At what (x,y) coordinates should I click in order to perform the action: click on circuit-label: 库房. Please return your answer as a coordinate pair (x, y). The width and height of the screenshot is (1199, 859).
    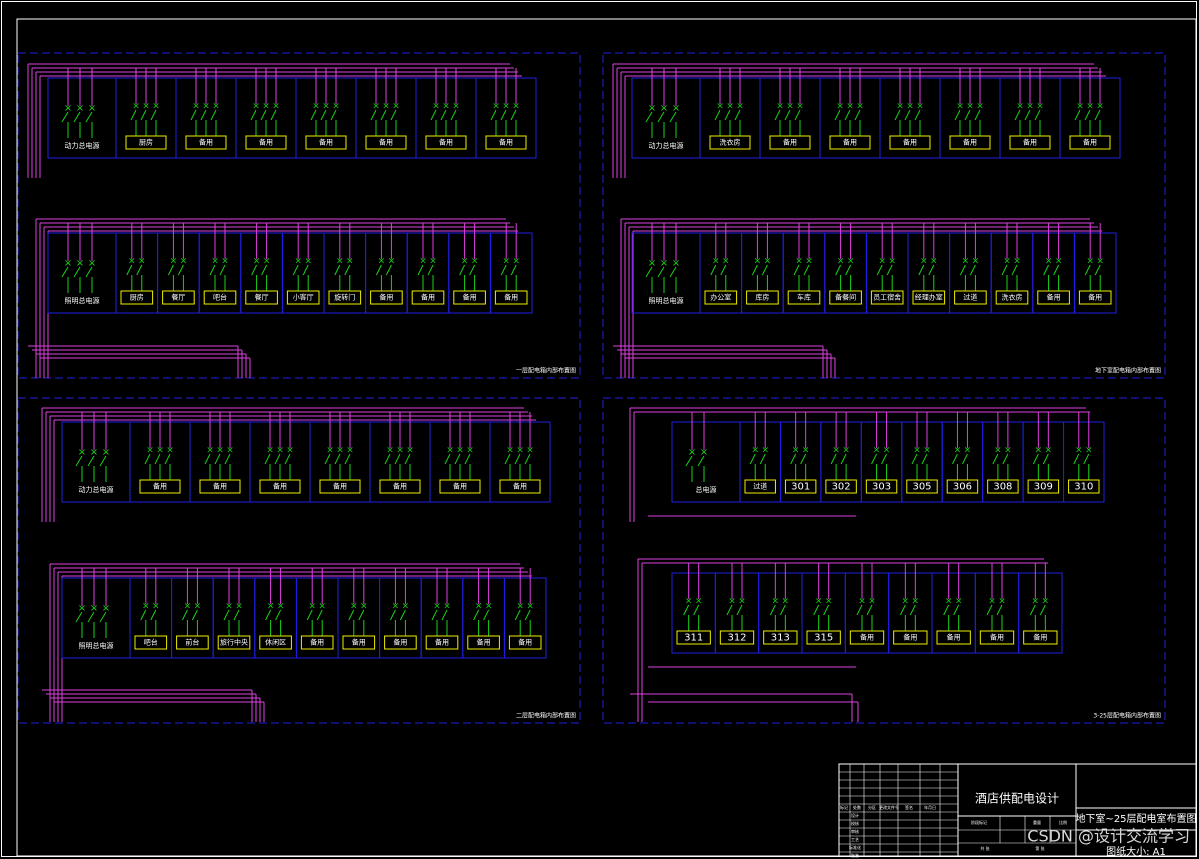
    Looking at the image, I should click on (762, 297).